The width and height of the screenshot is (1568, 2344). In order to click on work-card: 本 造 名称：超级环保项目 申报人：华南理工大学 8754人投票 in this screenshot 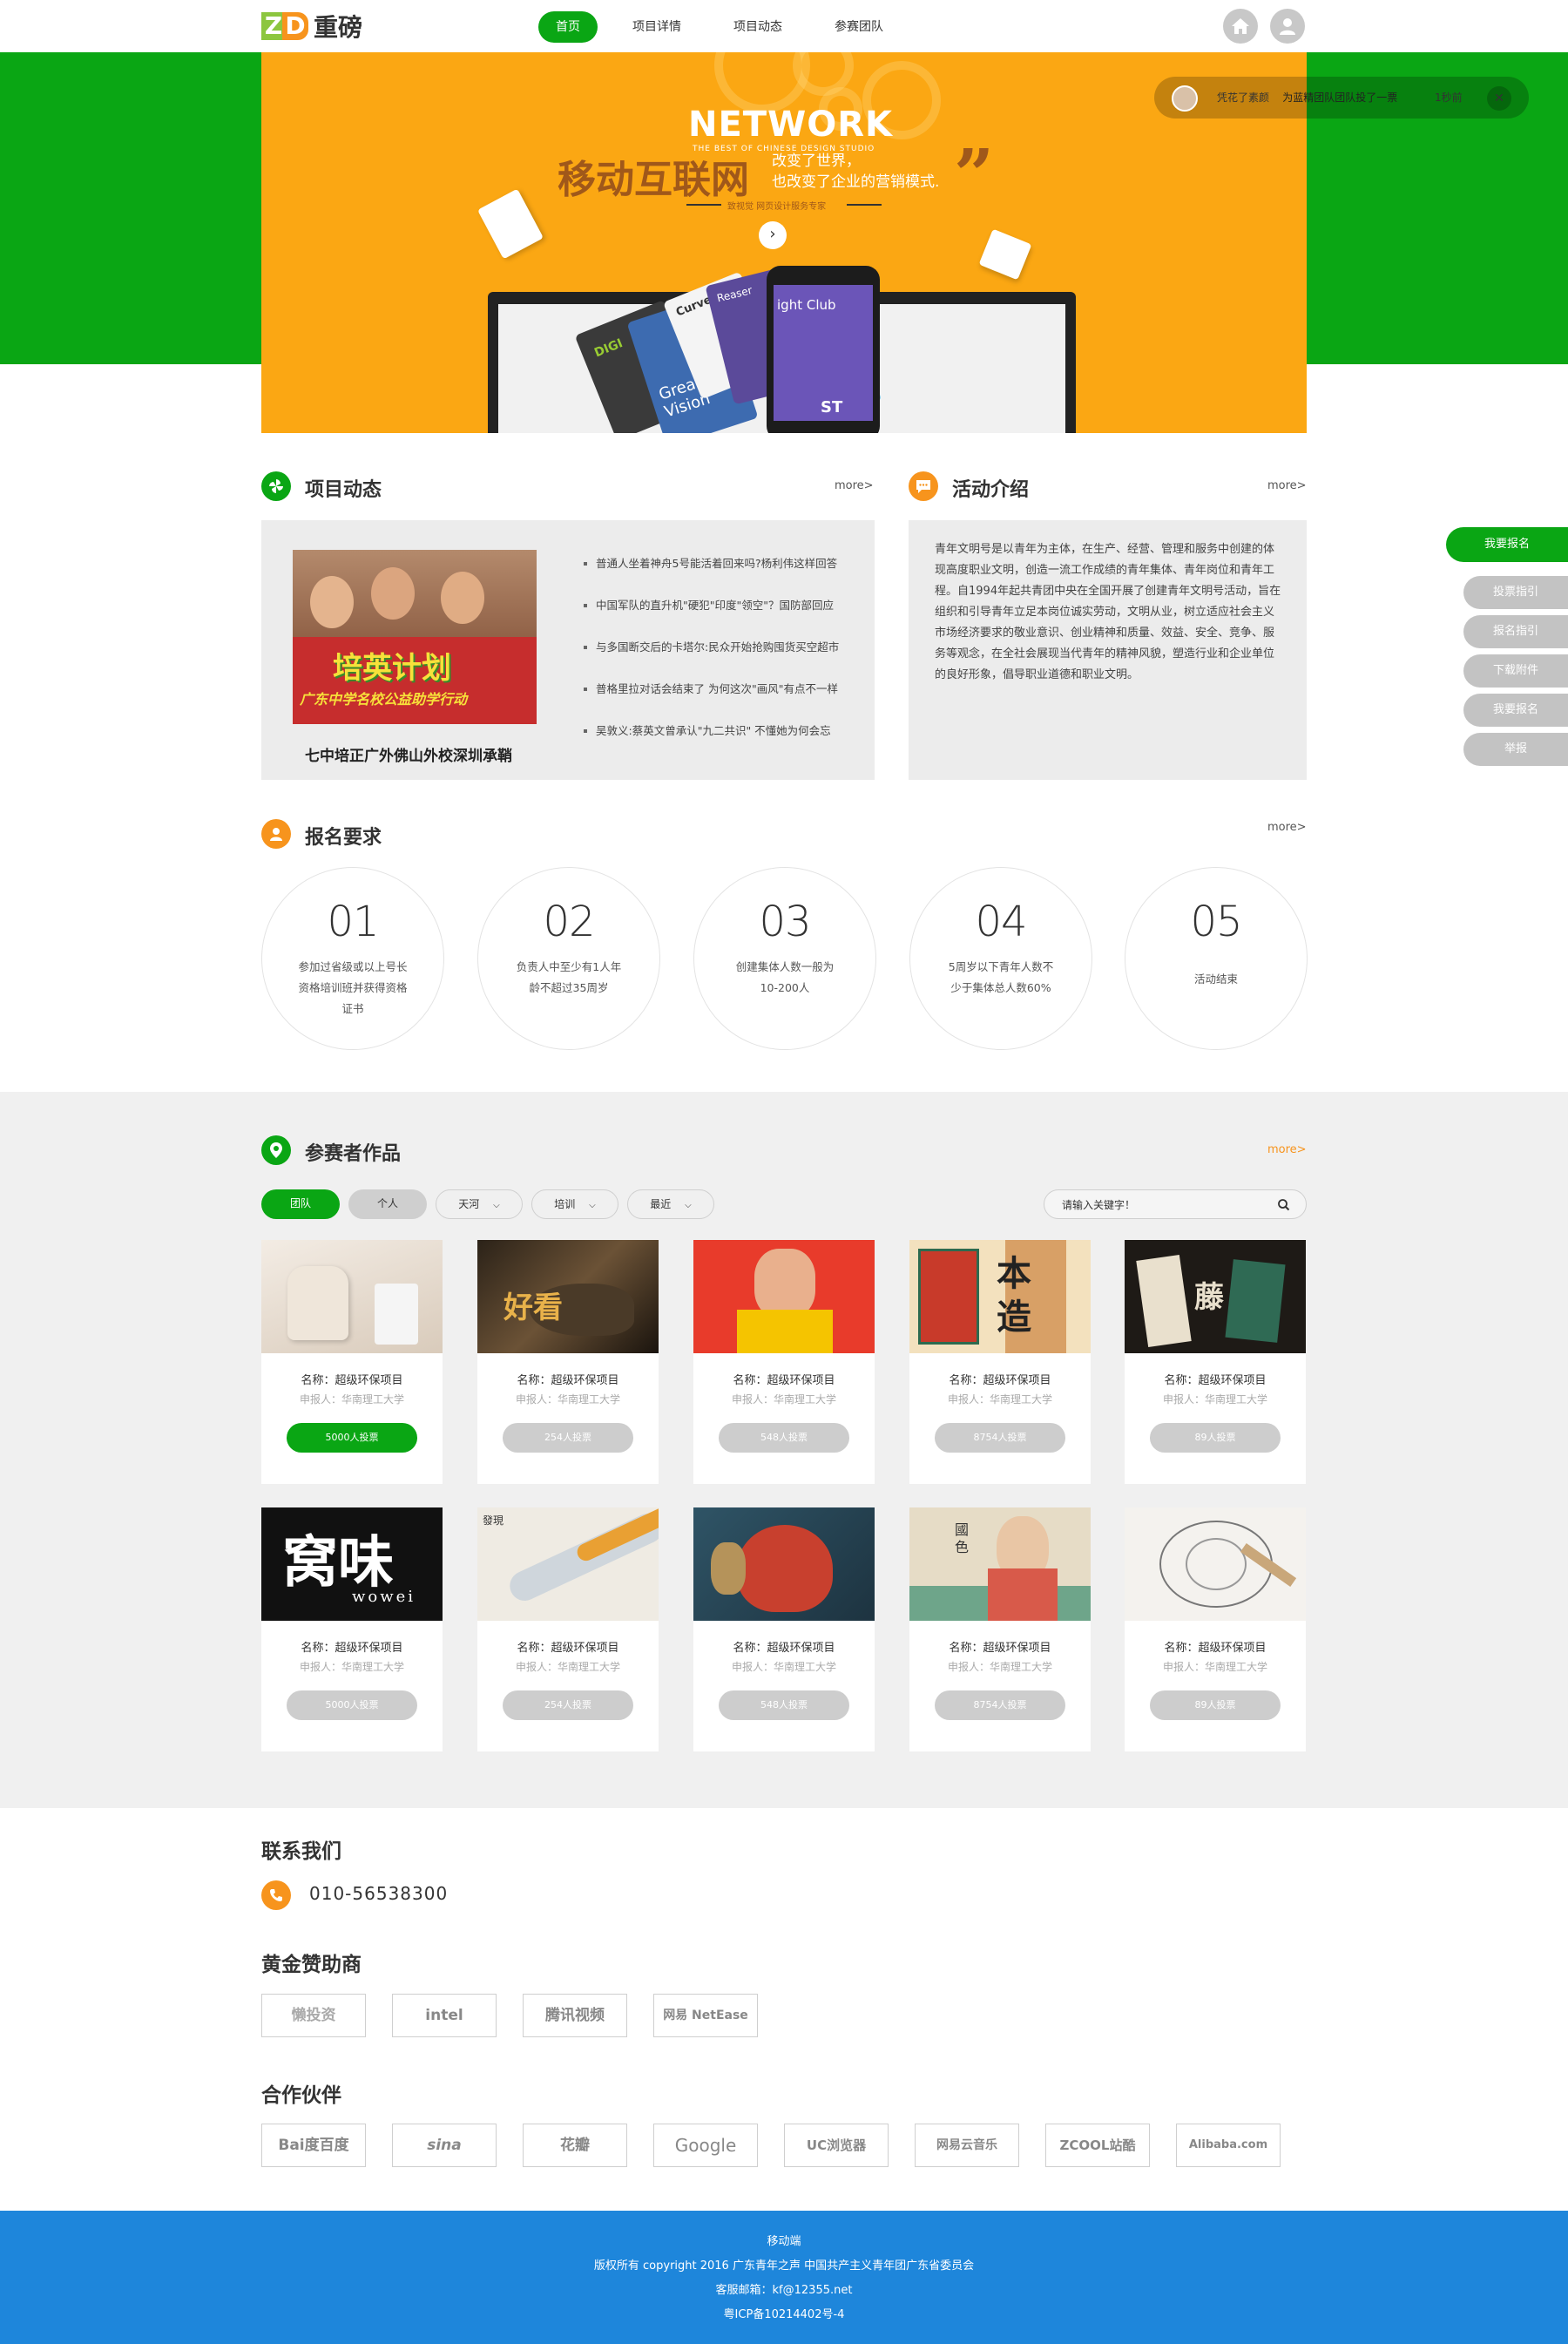, I will do `click(1000, 1362)`.